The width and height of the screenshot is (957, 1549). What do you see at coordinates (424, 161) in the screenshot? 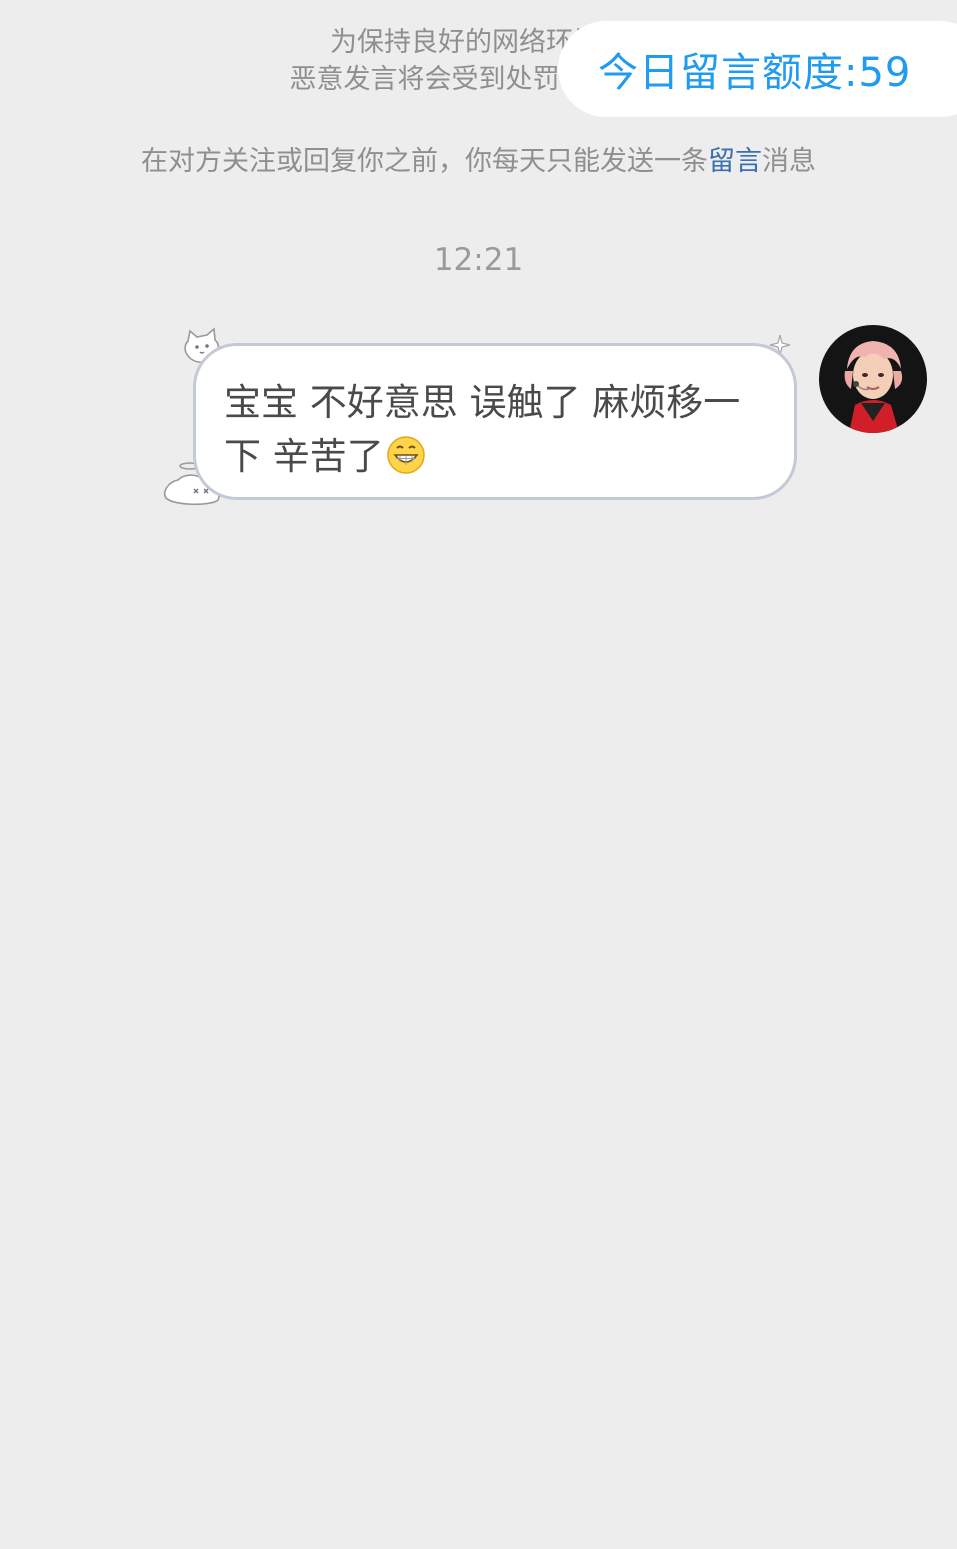
I see `message-limit-text: 在对方关注或回复你之前，你每天只能发送一条` at bounding box center [424, 161].